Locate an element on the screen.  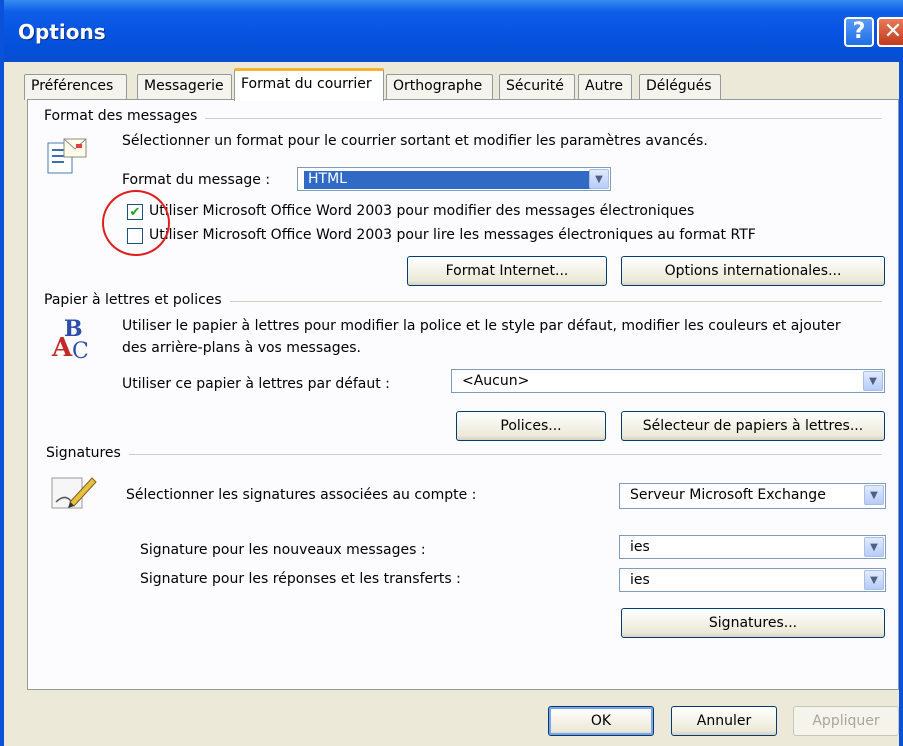
group-divider is located at coordinates (465, 454).